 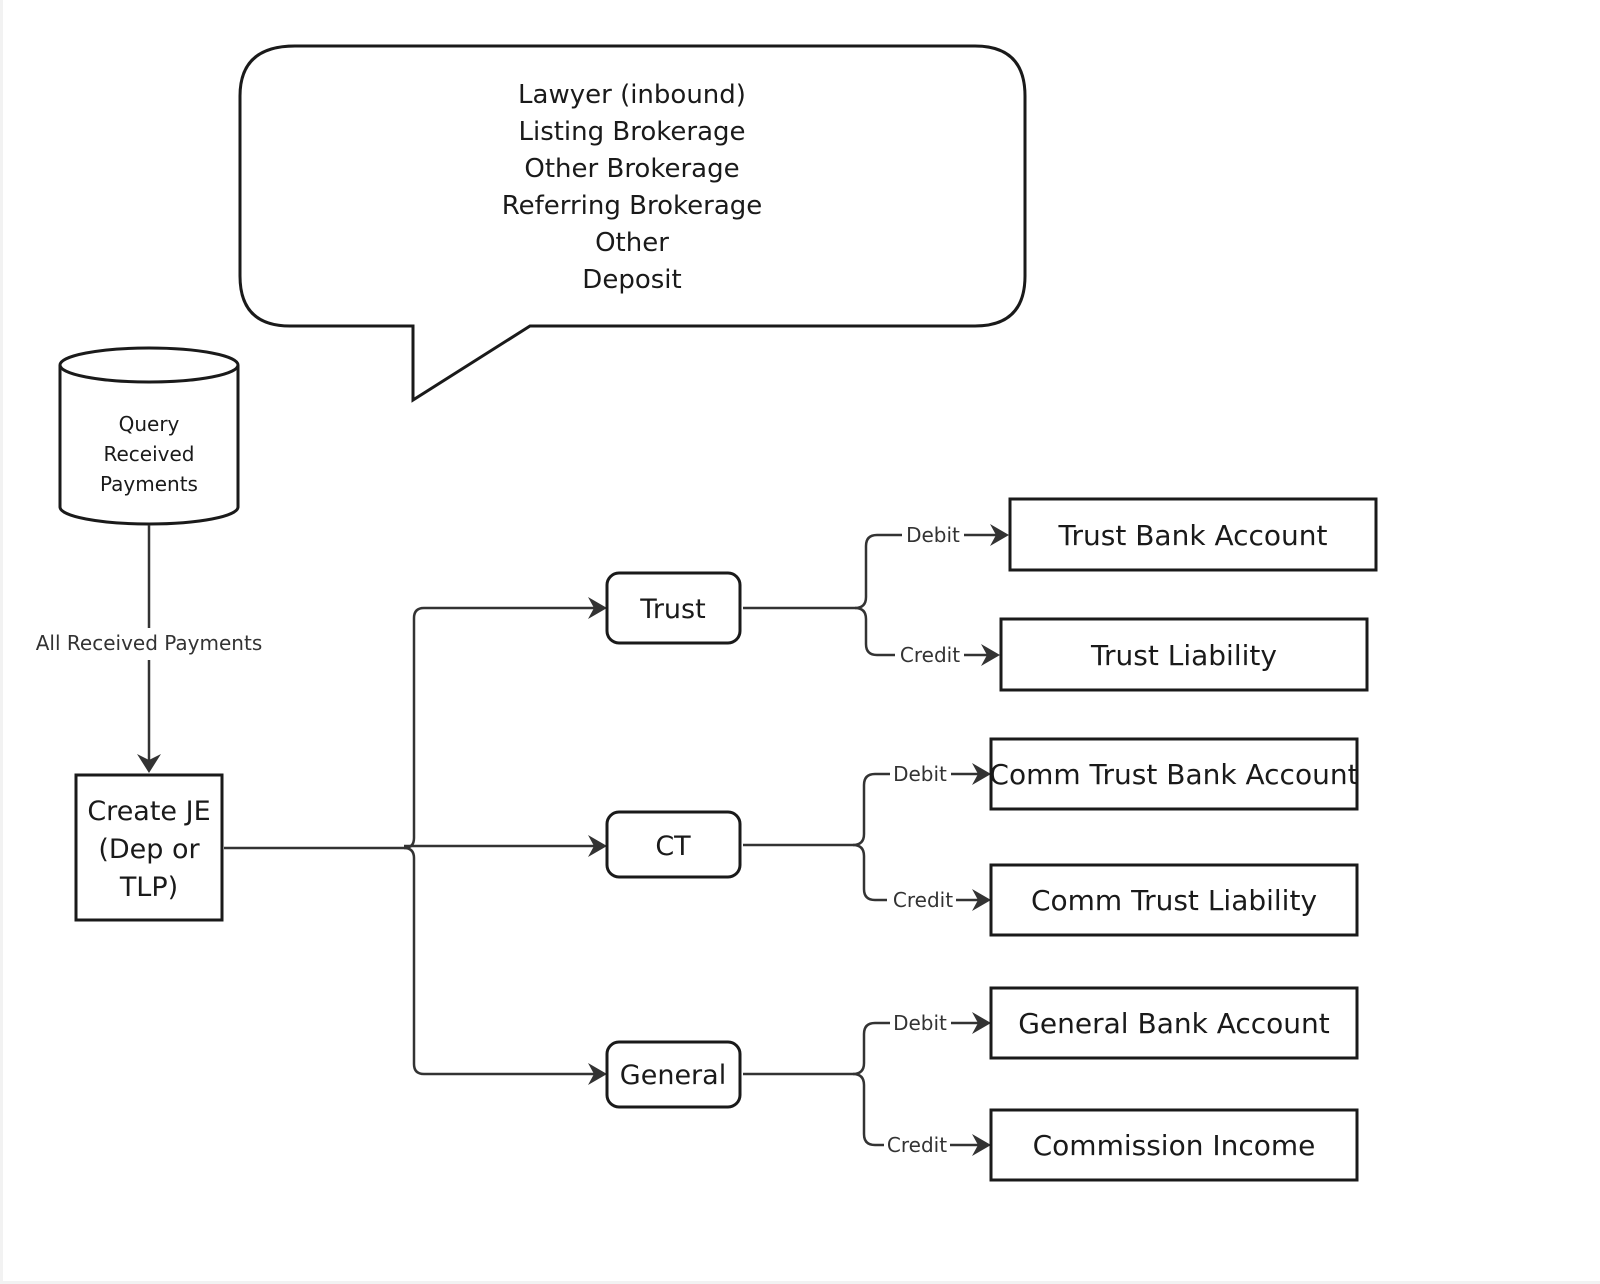 I want to click on account-label: Comm Trust Liability, so click(x=1174, y=900).